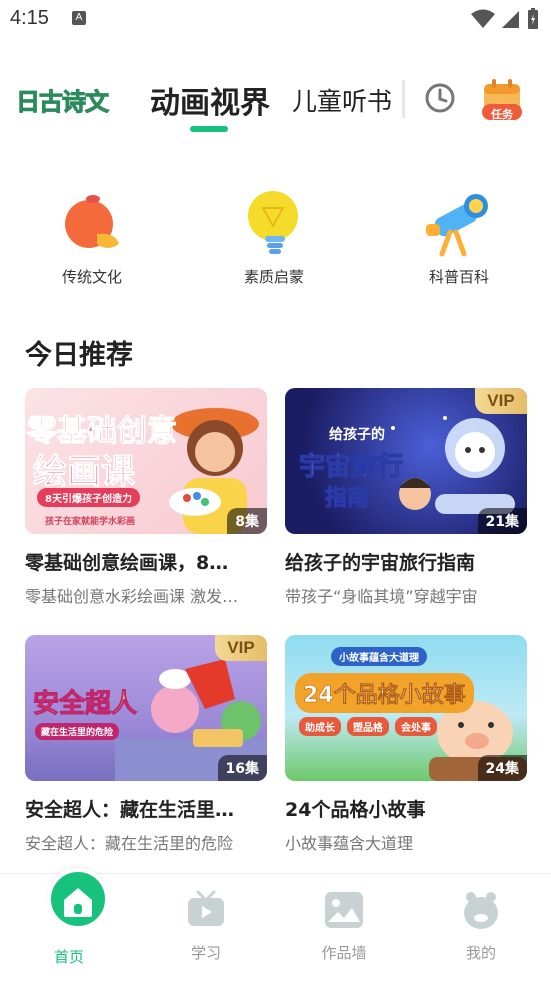  What do you see at coordinates (384, 693) in the screenshot?
I see `thumb-title: 24个品格小故事` at bounding box center [384, 693].